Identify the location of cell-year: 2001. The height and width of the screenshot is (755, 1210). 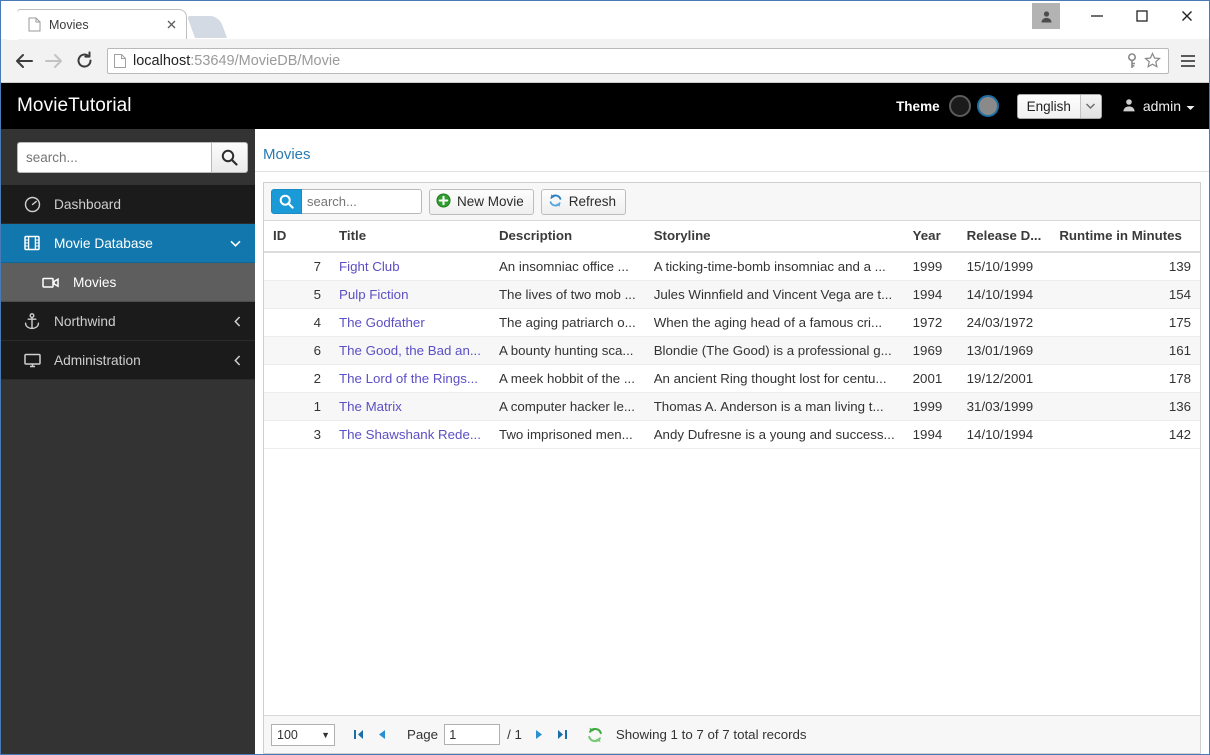
(930, 378).